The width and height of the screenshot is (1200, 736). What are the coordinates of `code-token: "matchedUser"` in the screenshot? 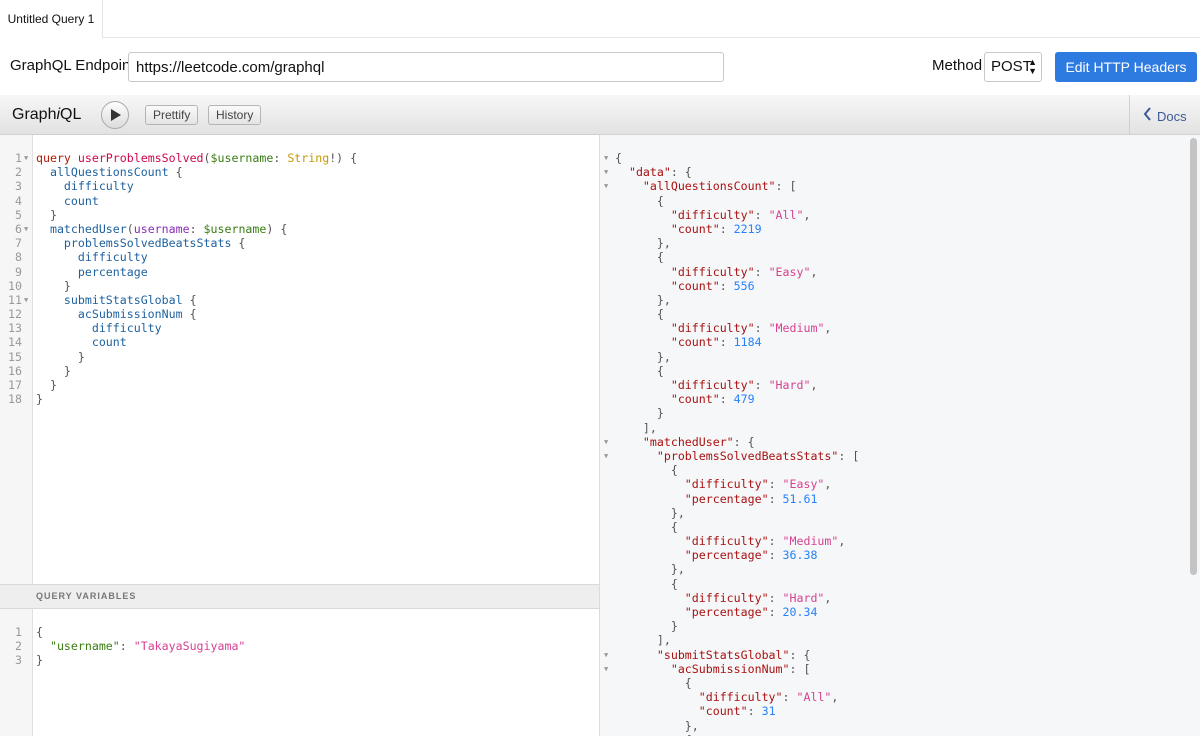 It's located at (674, 441).